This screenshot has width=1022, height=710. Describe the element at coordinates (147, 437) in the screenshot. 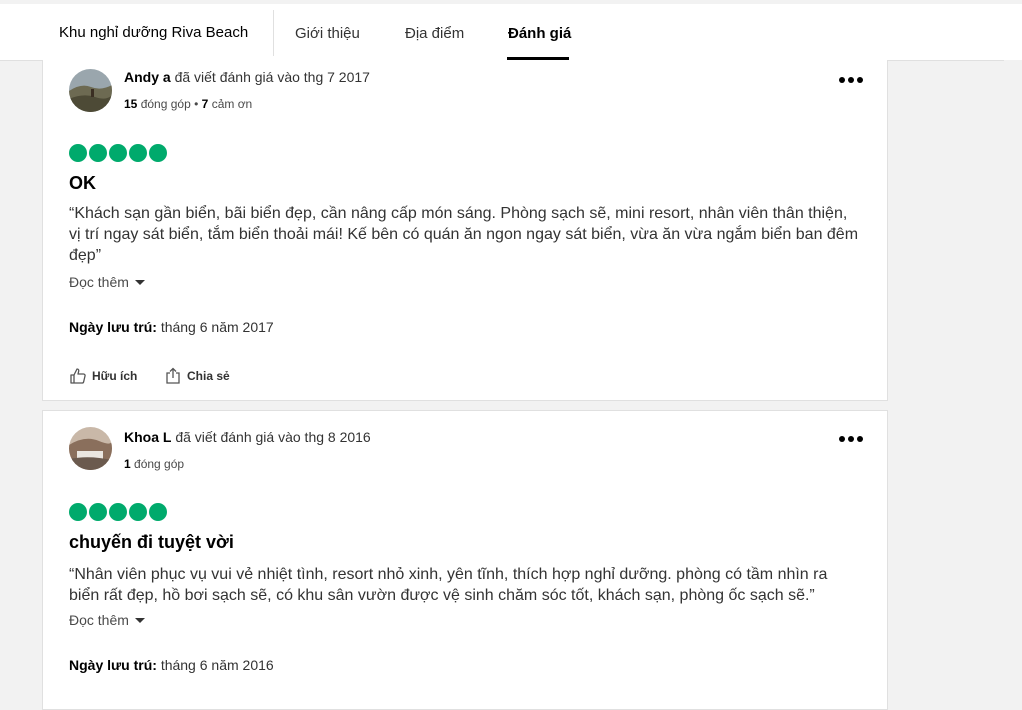

I see `reviewer-name: Khoa L` at that location.